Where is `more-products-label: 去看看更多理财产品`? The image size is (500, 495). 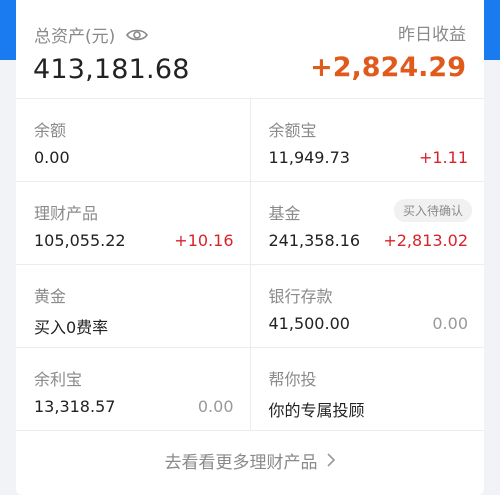
more-products-label: 去看看更多理财产品 is located at coordinates (241, 462).